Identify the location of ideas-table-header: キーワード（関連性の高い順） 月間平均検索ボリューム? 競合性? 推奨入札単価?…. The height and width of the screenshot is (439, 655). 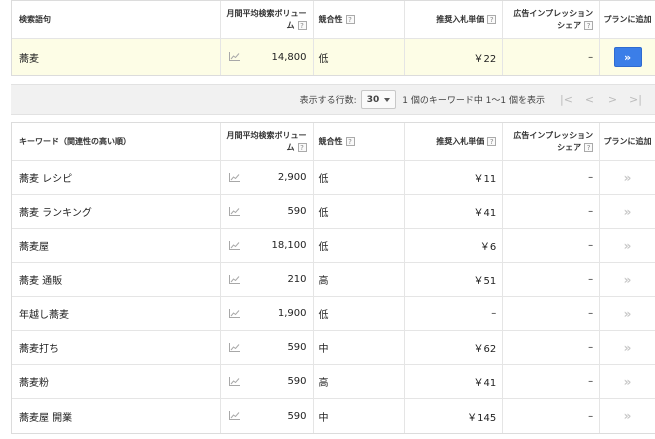
(333, 142).